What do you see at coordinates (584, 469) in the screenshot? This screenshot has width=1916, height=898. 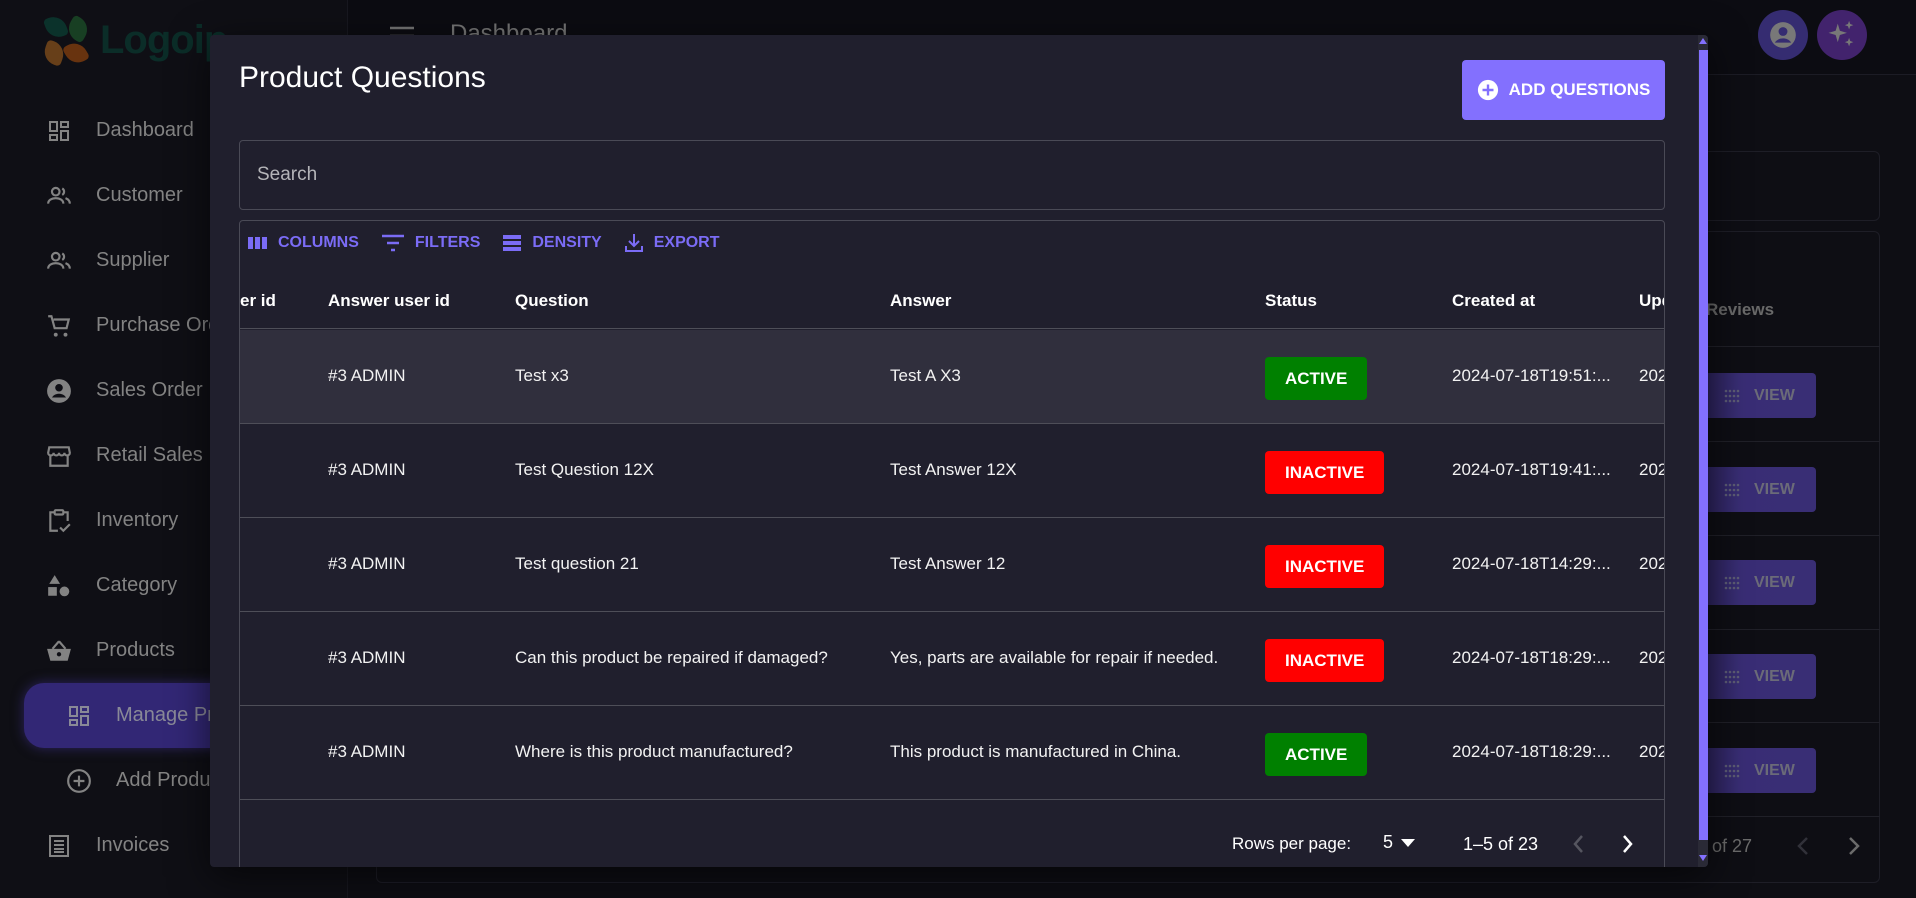 I see `cell-question: Test Question 12X` at bounding box center [584, 469].